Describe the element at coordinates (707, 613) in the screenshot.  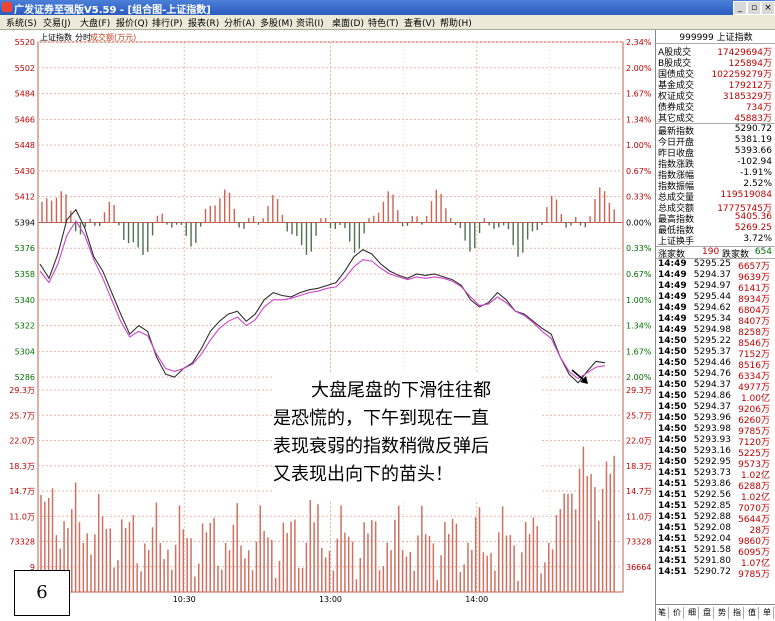
I see `panel-tab: 盘` at that location.